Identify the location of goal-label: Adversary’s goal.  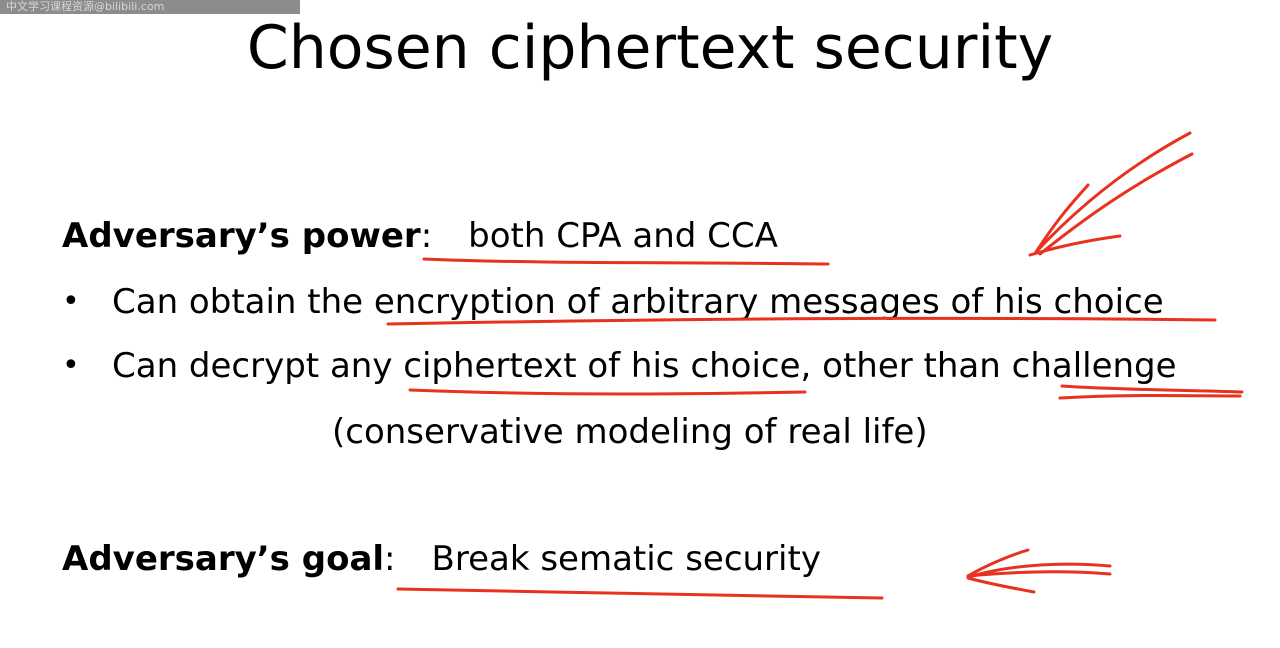
(223, 559).